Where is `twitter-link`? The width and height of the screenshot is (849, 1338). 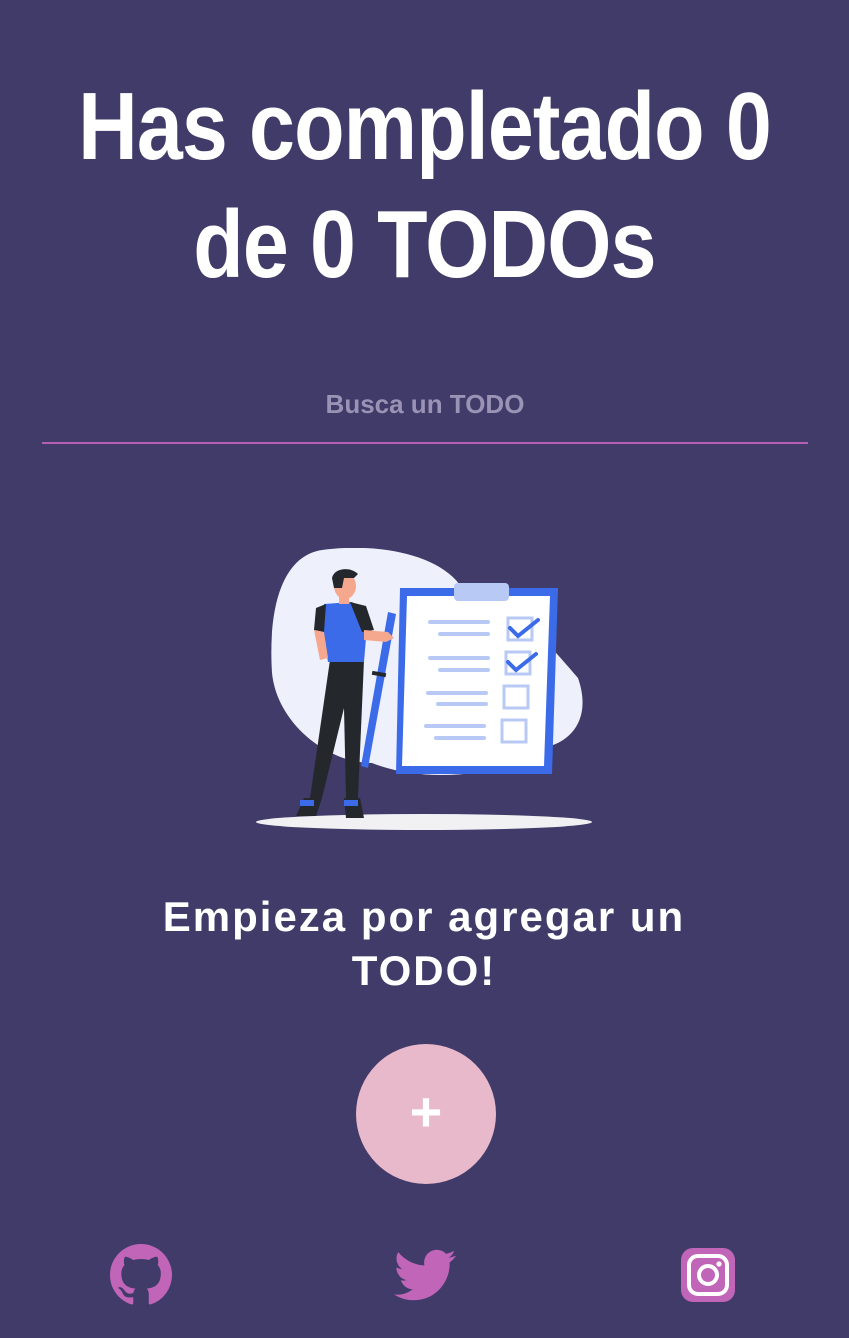
twitter-link is located at coordinates (425, 1275).